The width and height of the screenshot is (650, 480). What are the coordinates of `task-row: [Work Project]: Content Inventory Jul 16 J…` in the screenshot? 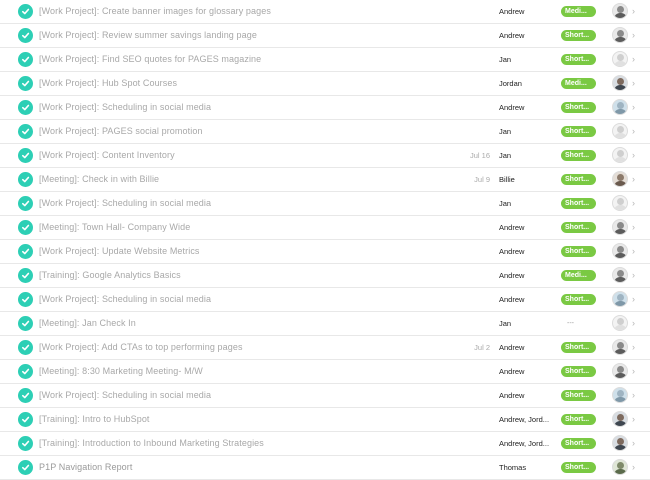 It's located at (325, 156).